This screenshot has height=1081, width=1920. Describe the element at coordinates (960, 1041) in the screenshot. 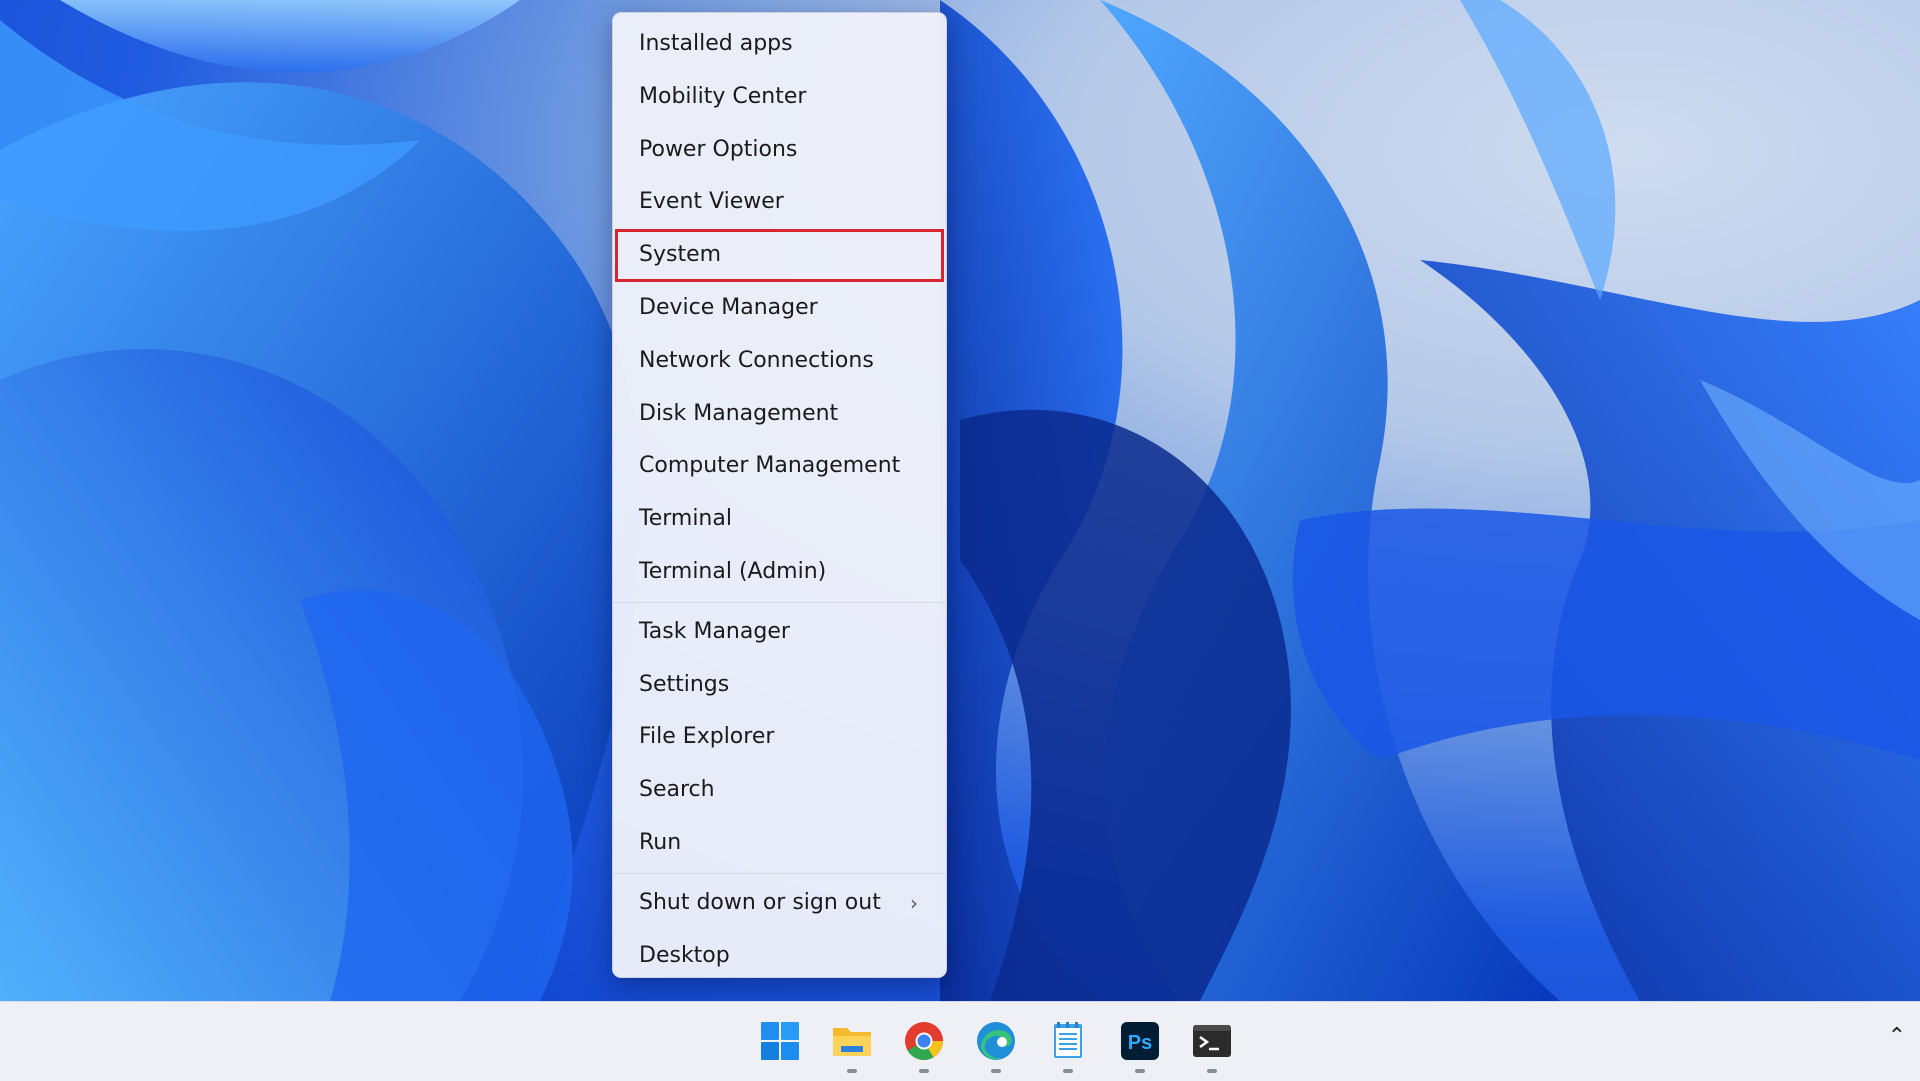

I see `taskbar: Ps ⌃` at that location.